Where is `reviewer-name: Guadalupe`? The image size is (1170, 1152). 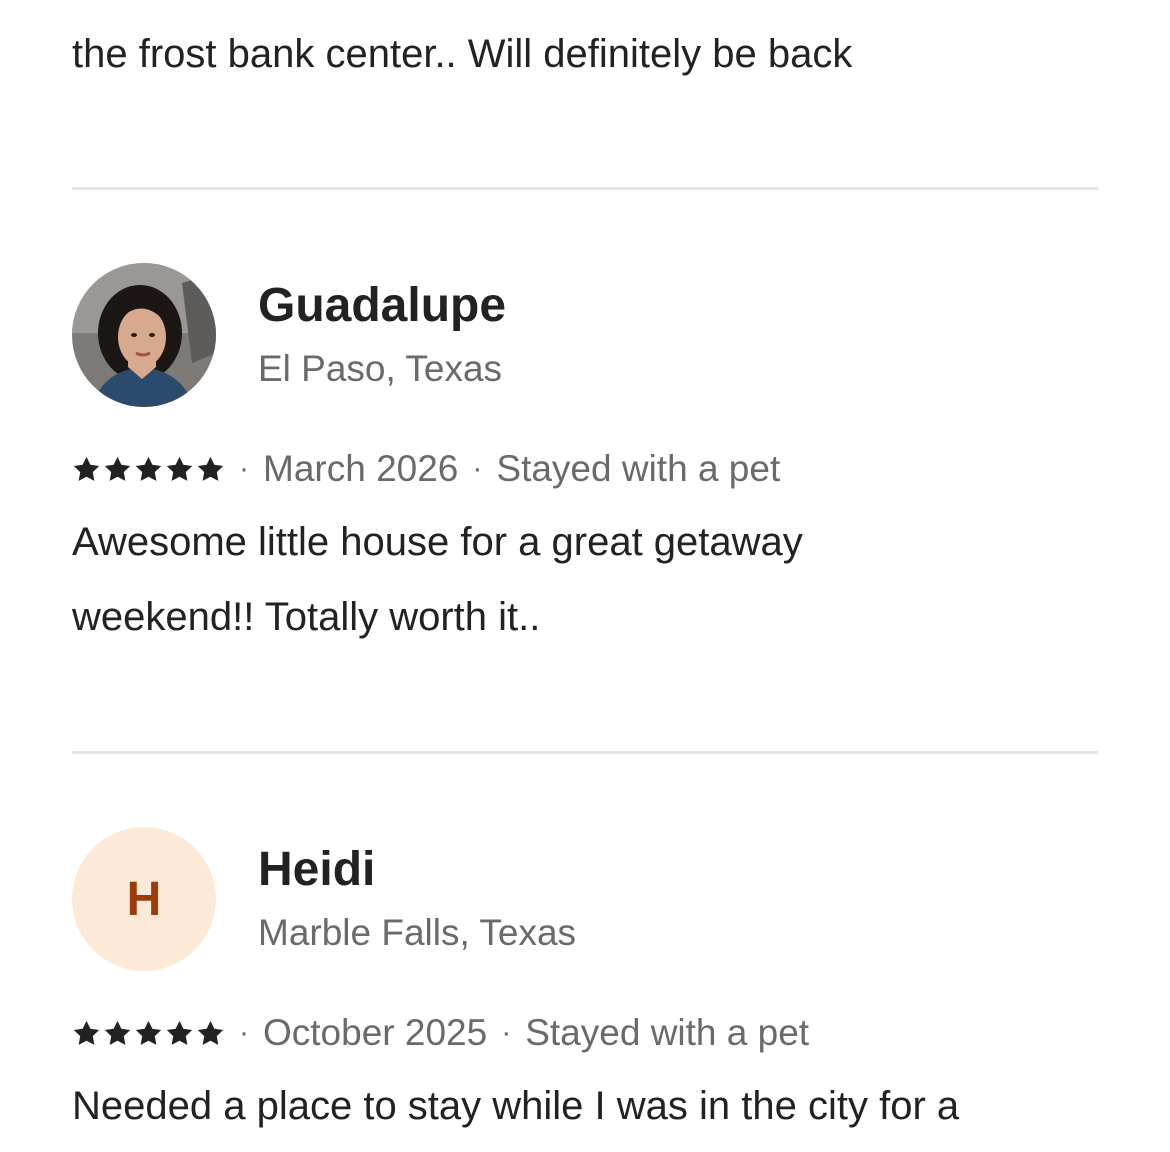
reviewer-name: Guadalupe is located at coordinates (382, 305).